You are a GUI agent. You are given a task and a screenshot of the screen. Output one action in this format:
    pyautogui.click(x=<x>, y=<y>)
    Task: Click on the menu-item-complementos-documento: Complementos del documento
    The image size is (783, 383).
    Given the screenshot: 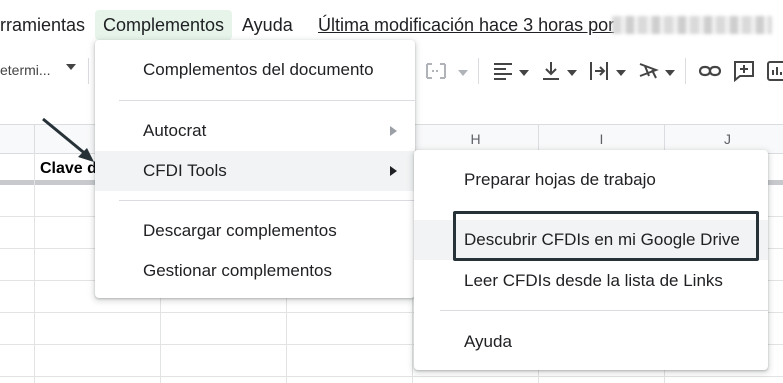 What is the action you would take?
    pyautogui.click(x=255, y=70)
    